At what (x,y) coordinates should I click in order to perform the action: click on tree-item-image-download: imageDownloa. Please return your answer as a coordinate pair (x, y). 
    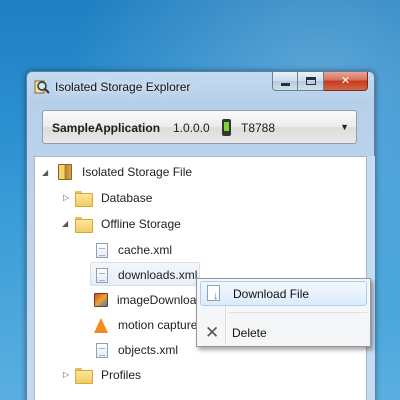
    Looking at the image, I should click on (145, 300).